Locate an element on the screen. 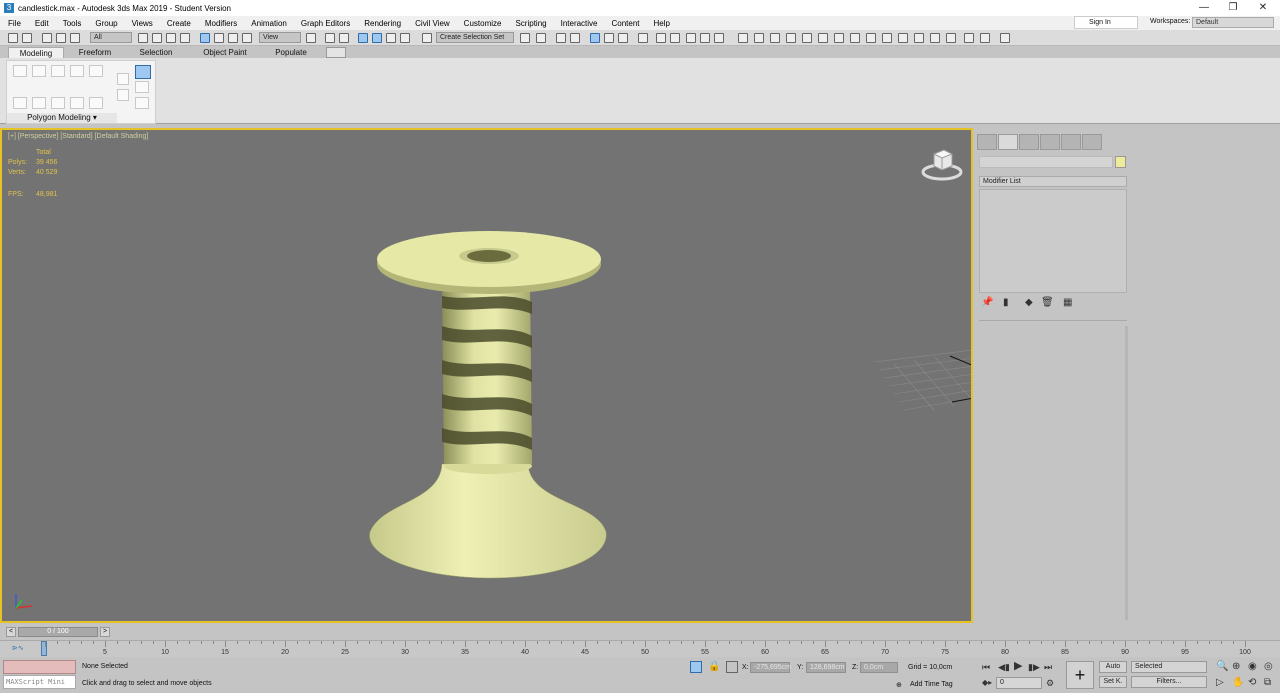  redo-icon is located at coordinates (27, 38).